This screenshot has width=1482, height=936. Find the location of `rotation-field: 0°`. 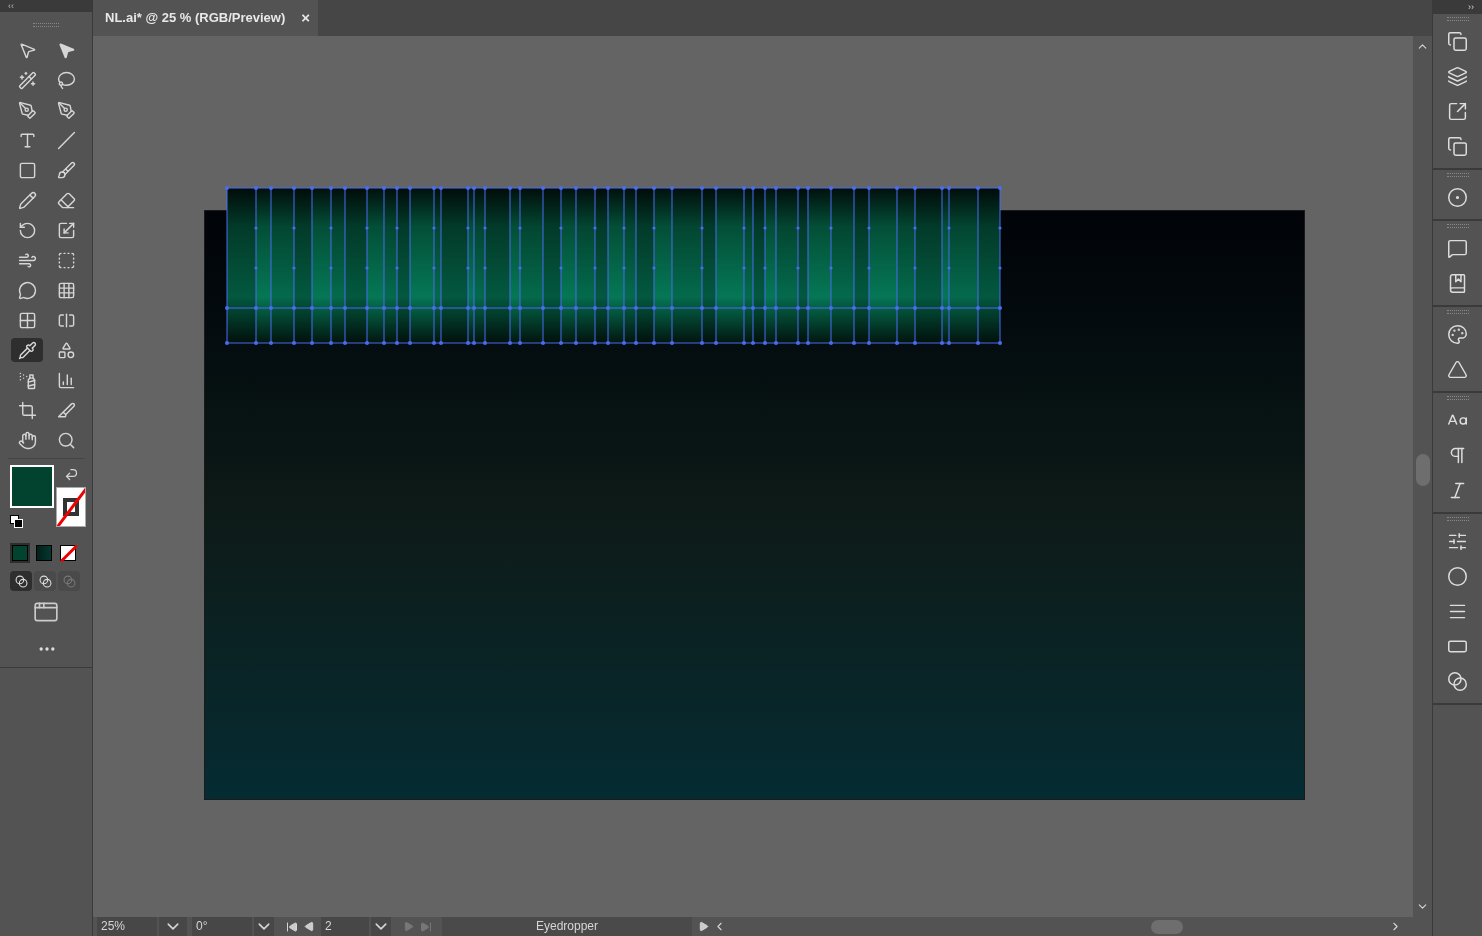

rotation-field: 0° is located at coordinates (222, 926).